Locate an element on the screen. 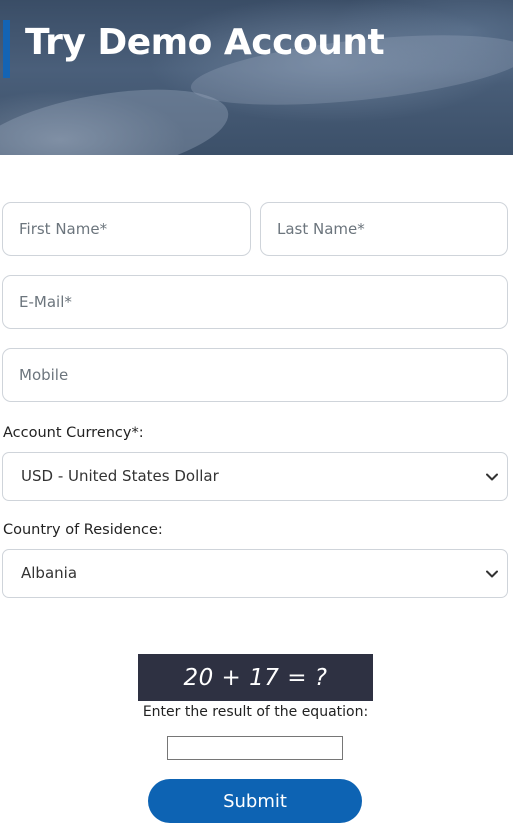 The width and height of the screenshot is (513, 823). captcha-hint: Enter the result of the equation: is located at coordinates (255, 712).